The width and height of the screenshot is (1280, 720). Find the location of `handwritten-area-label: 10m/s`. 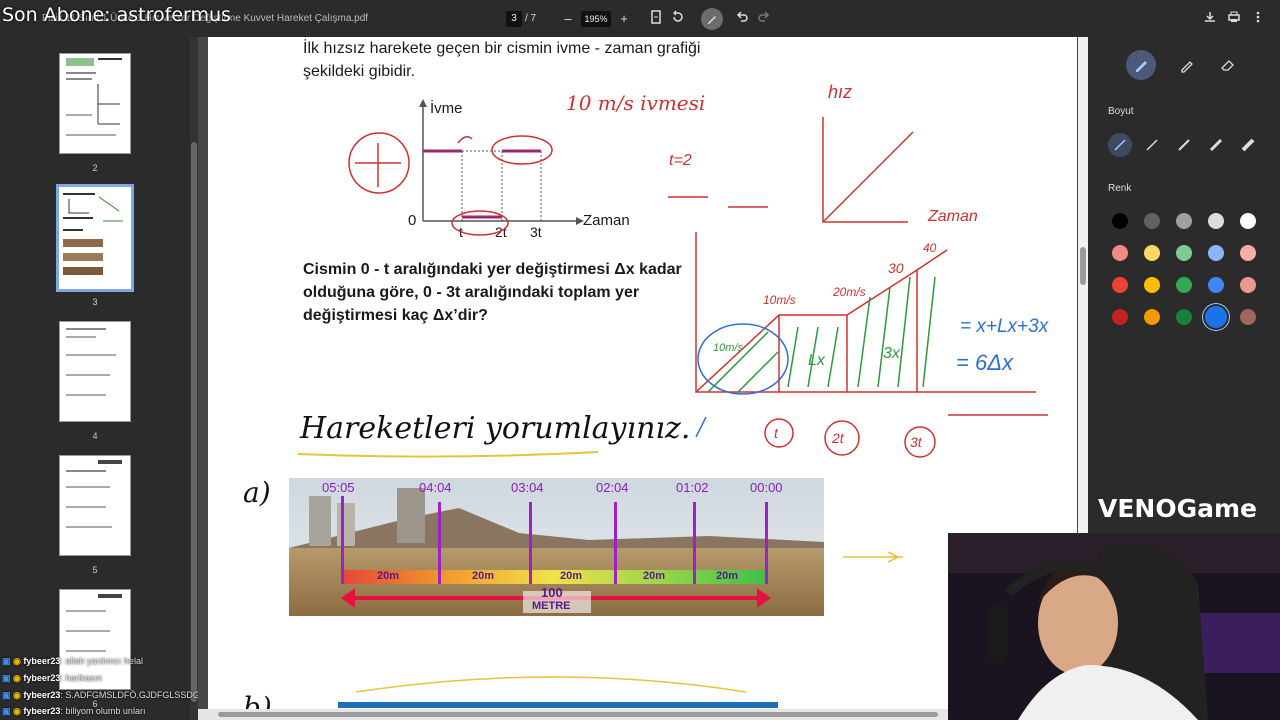

handwritten-area-label: 10m/s is located at coordinates (728, 348).